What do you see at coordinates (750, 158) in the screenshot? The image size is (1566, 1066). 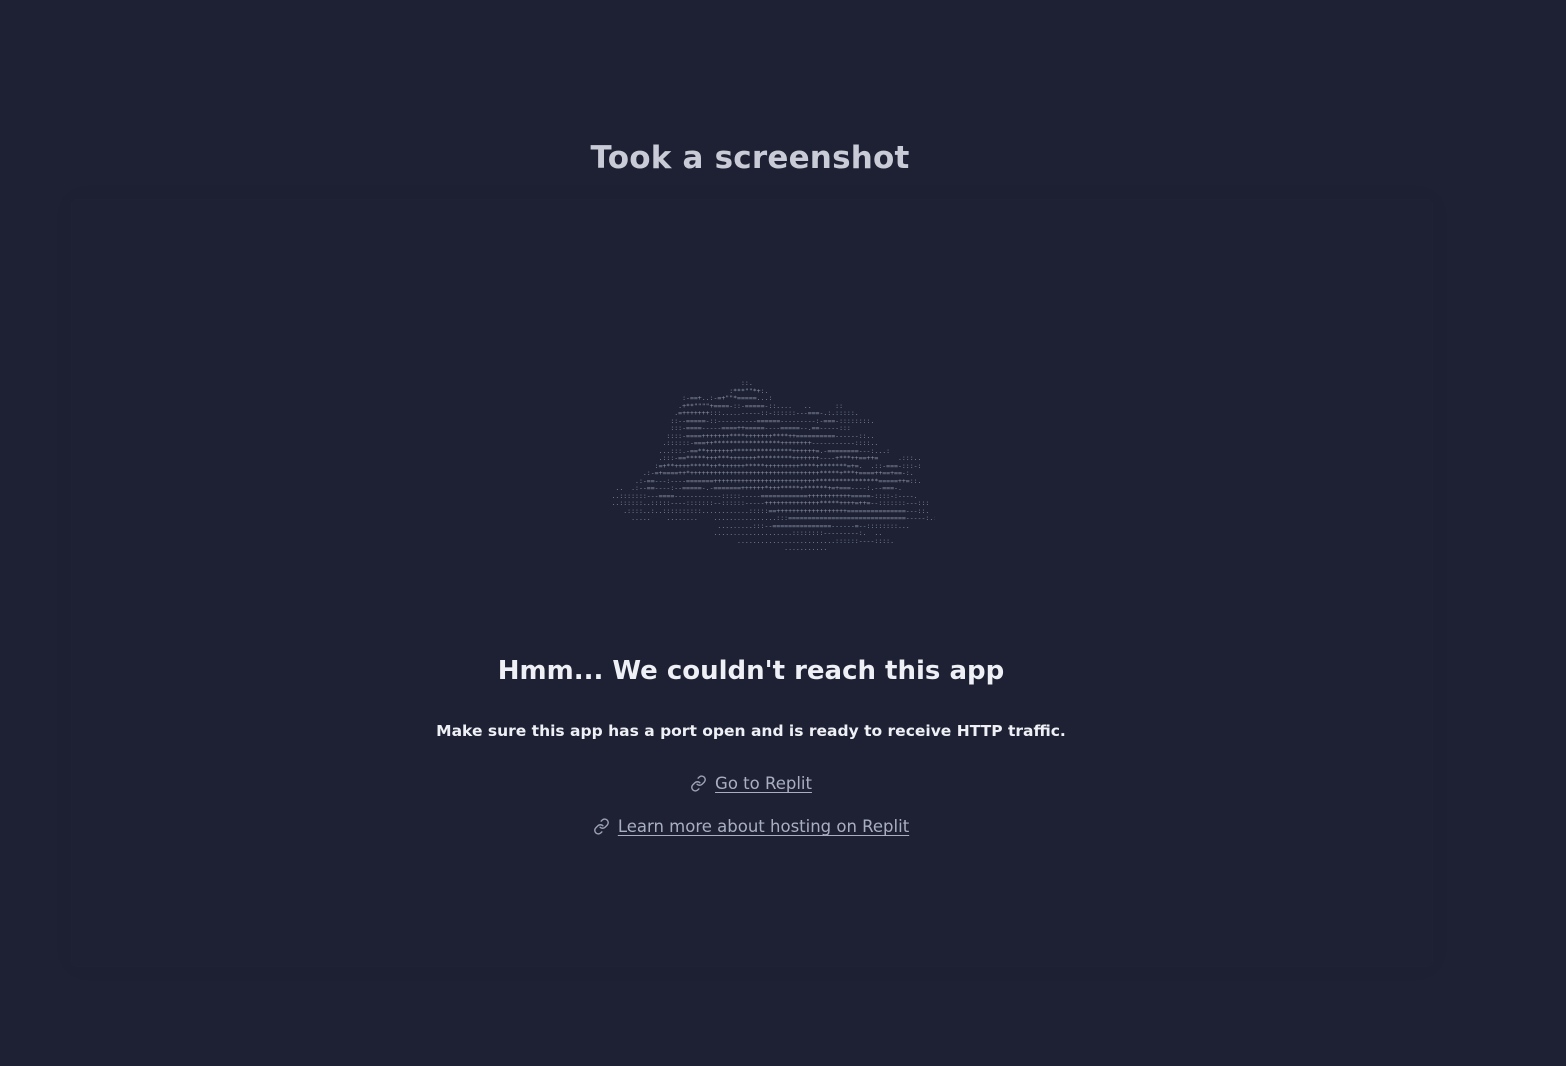 I see `screenshot-caption: Took a screenshot` at bounding box center [750, 158].